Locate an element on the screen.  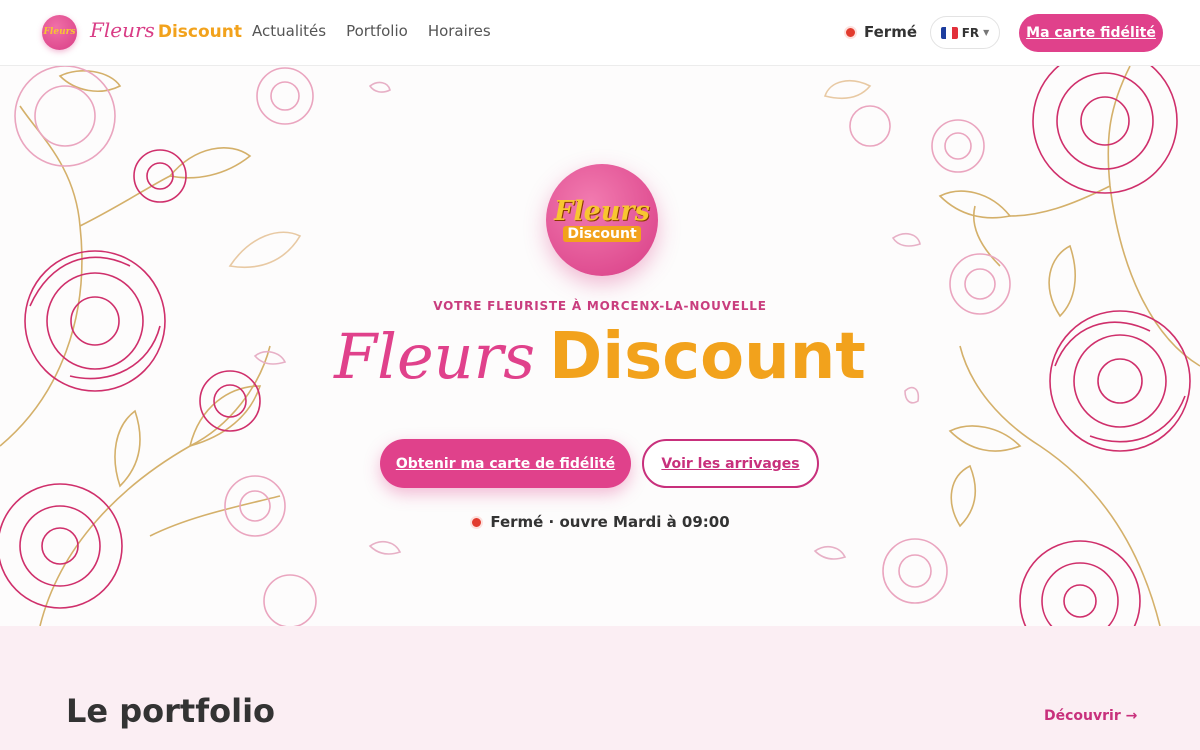
opening-status: Fermé is located at coordinates (880, 32).